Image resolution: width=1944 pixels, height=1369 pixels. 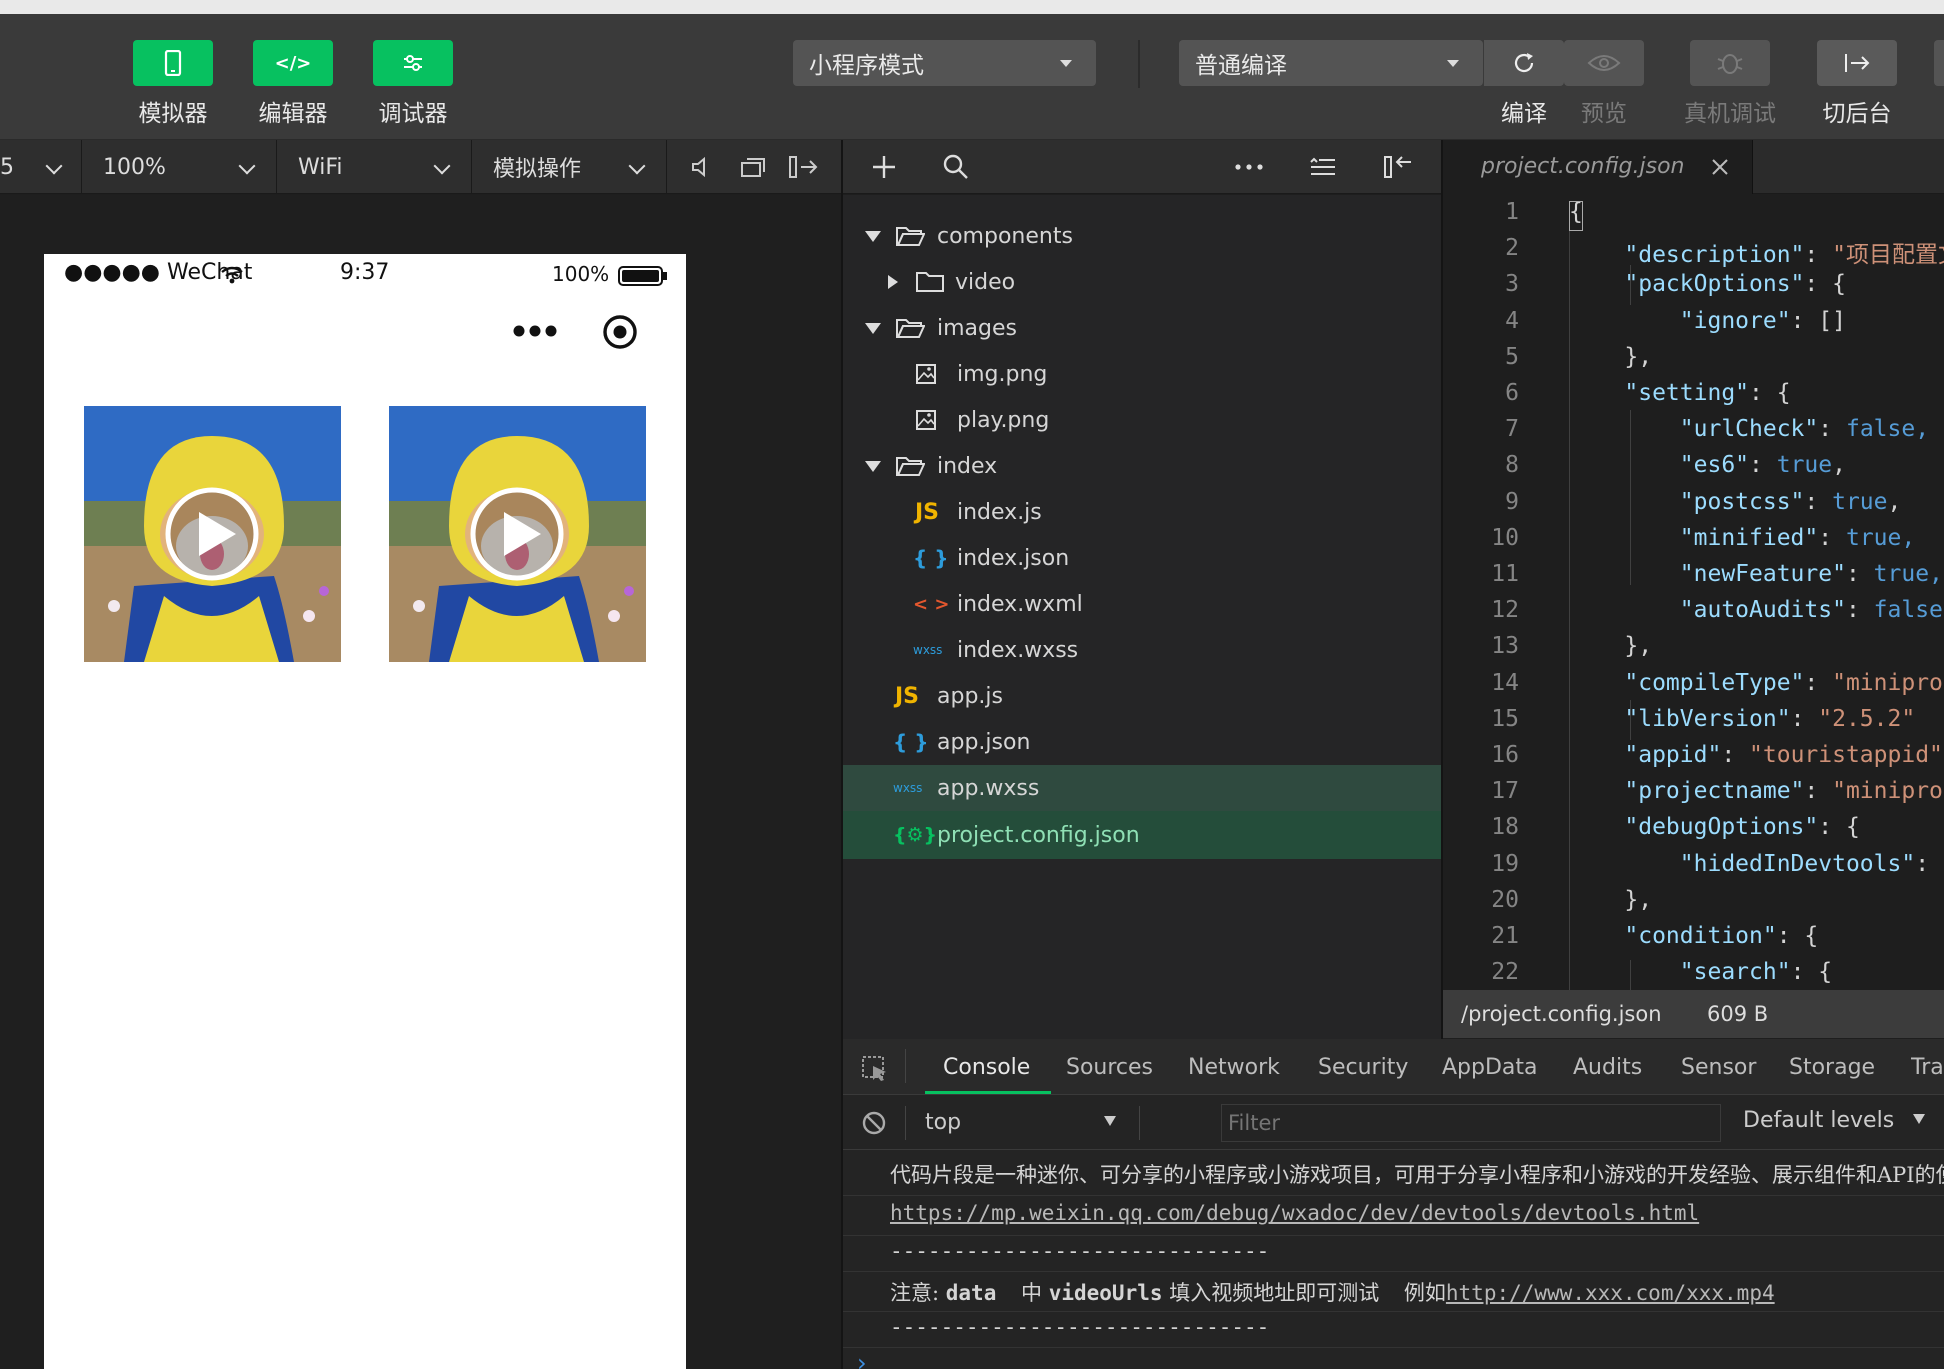 What do you see at coordinates (1142, 558) in the screenshot?
I see `tree-item-index-json: { } index.json` at bounding box center [1142, 558].